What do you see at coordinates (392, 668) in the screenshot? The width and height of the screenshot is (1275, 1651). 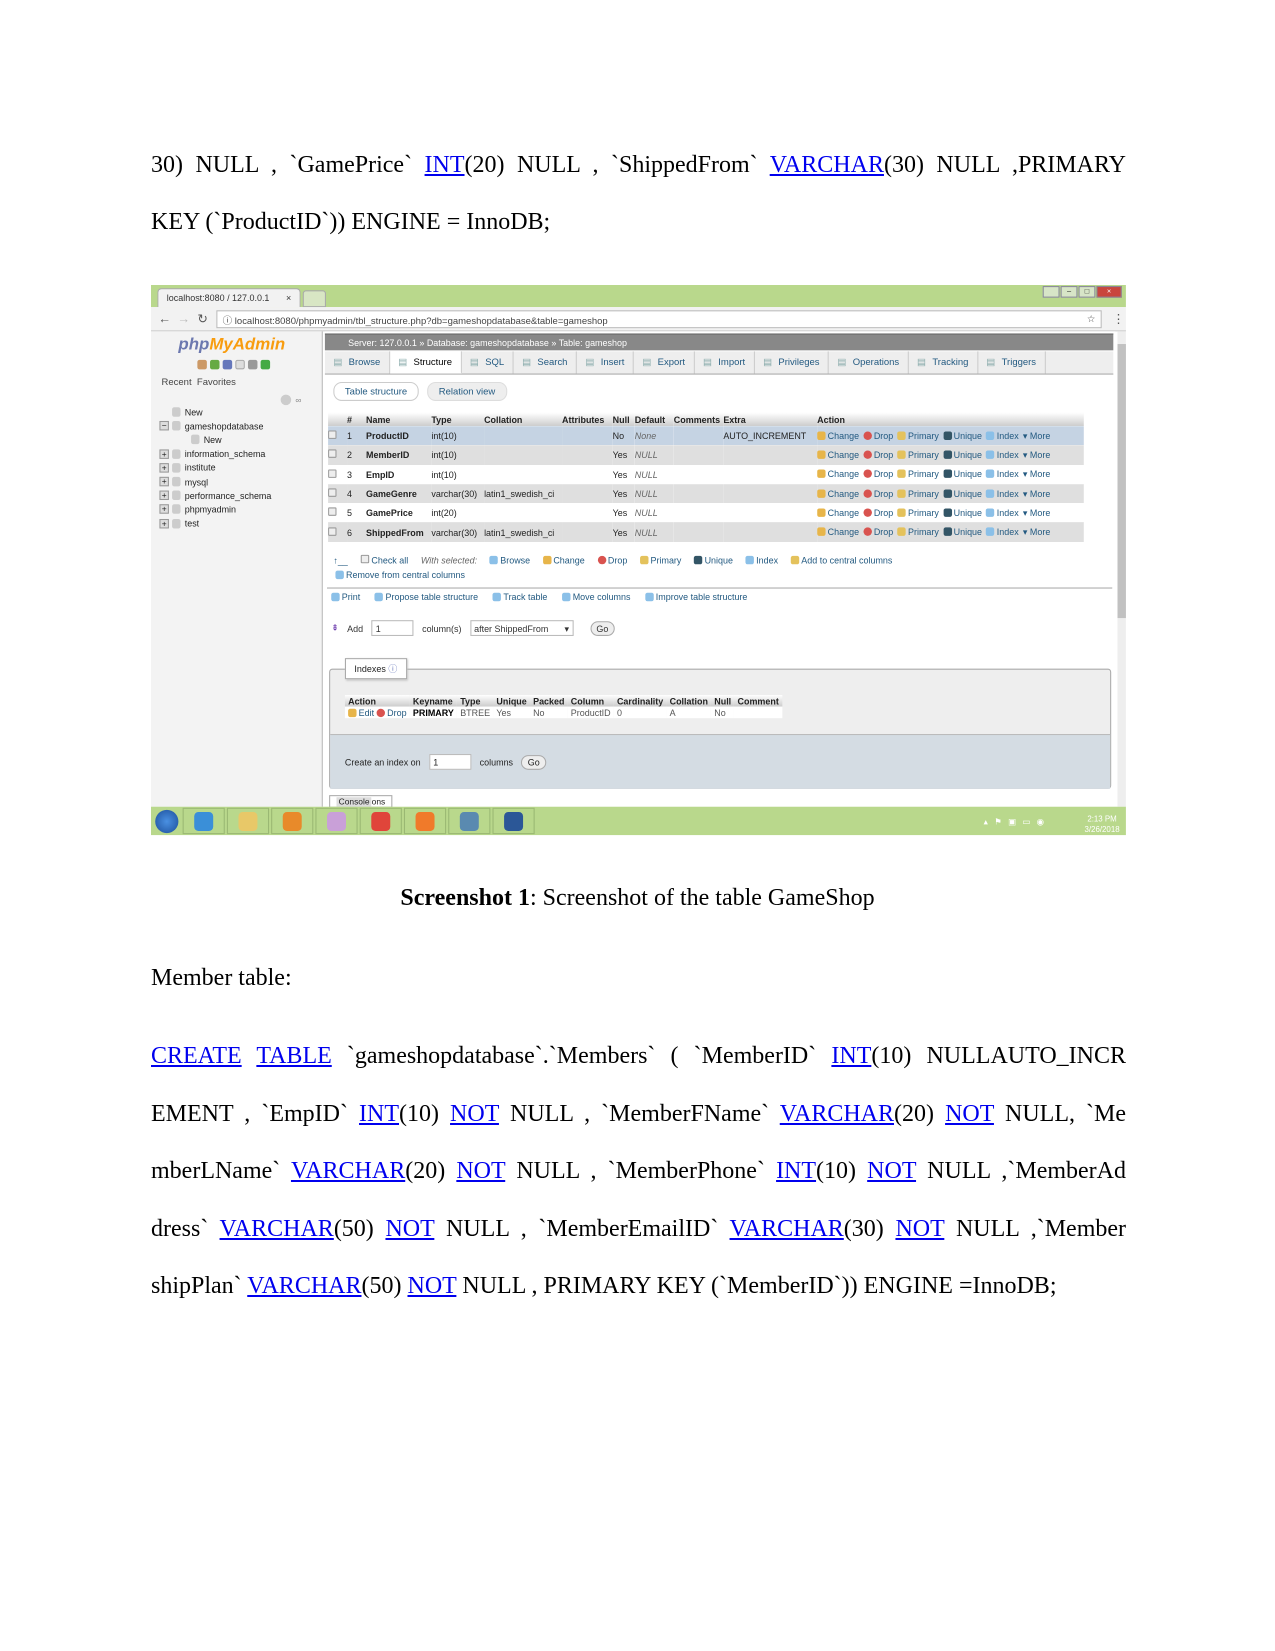 I see `help-icon: ⓘ` at bounding box center [392, 668].